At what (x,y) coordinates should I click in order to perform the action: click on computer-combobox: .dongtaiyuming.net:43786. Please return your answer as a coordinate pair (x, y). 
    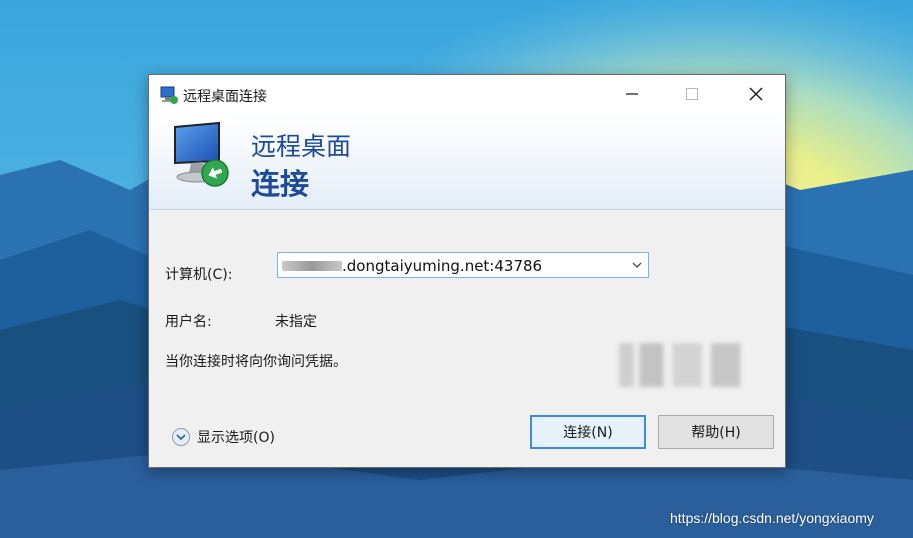
    Looking at the image, I should click on (463, 265).